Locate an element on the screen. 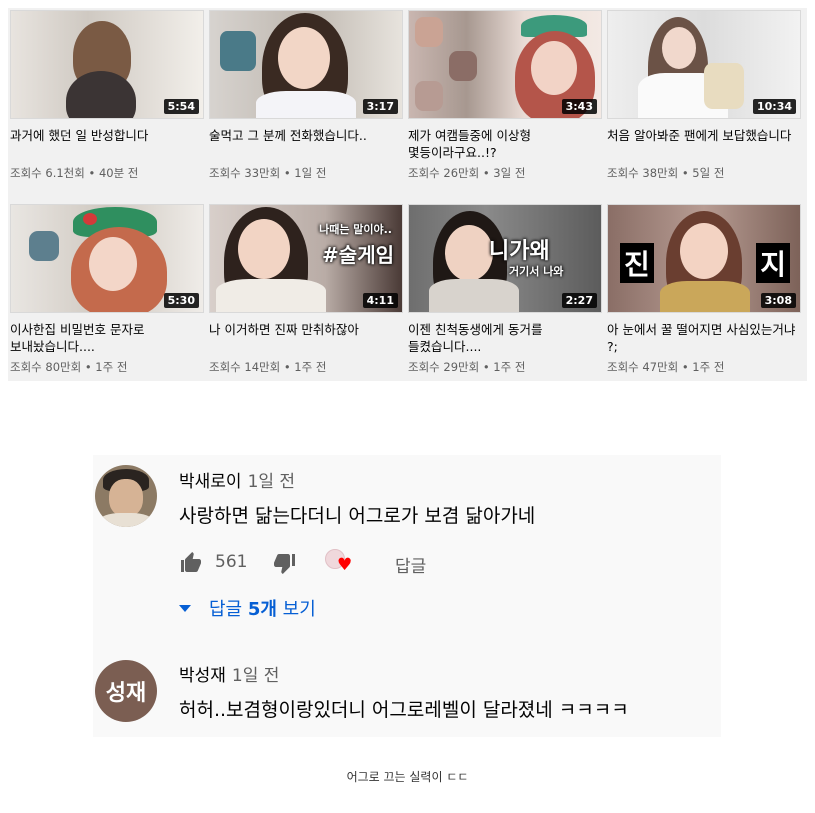 The height and width of the screenshot is (813, 815). creator-heart: ♥ is located at coordinates (340, 563).